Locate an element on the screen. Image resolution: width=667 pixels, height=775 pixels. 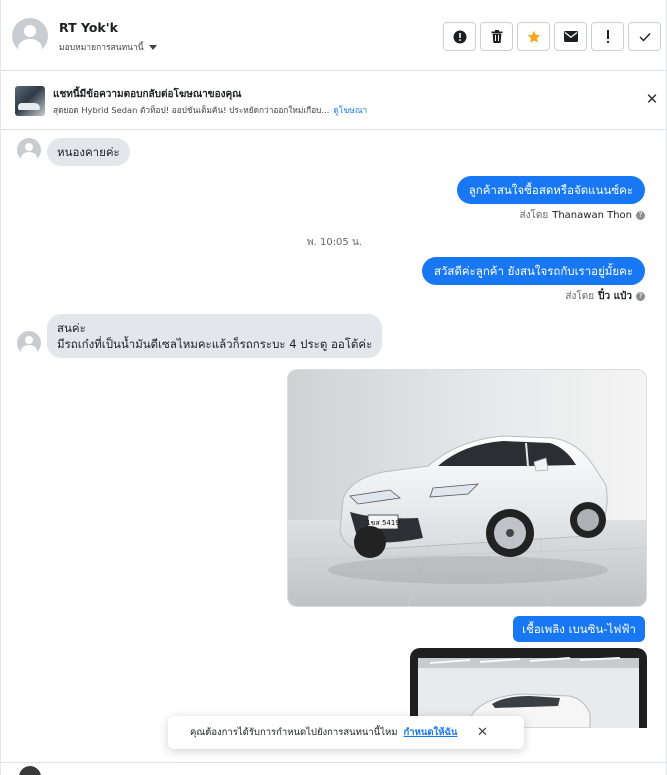
envelope-icon is located at coordinates (570, 36).